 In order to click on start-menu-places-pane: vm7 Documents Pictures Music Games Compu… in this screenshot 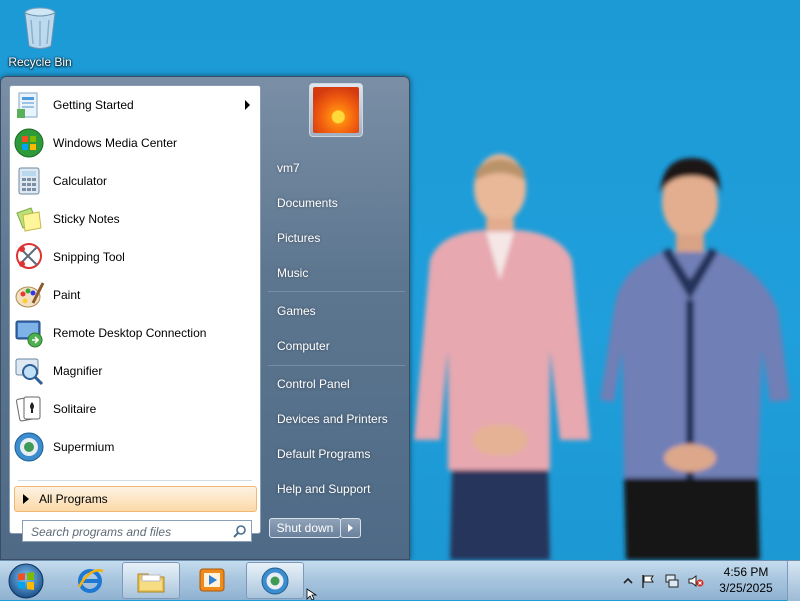, I will do `click(336, 319)`.